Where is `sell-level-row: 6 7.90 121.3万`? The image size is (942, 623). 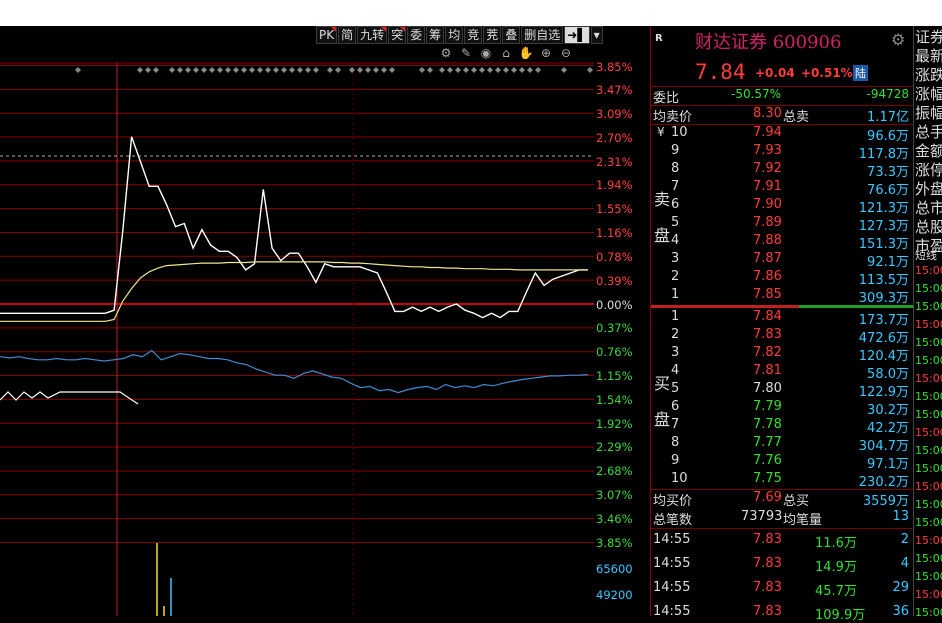 sell-level-row: 6 7.90 121.3万 is located at coordinates (782, 206).